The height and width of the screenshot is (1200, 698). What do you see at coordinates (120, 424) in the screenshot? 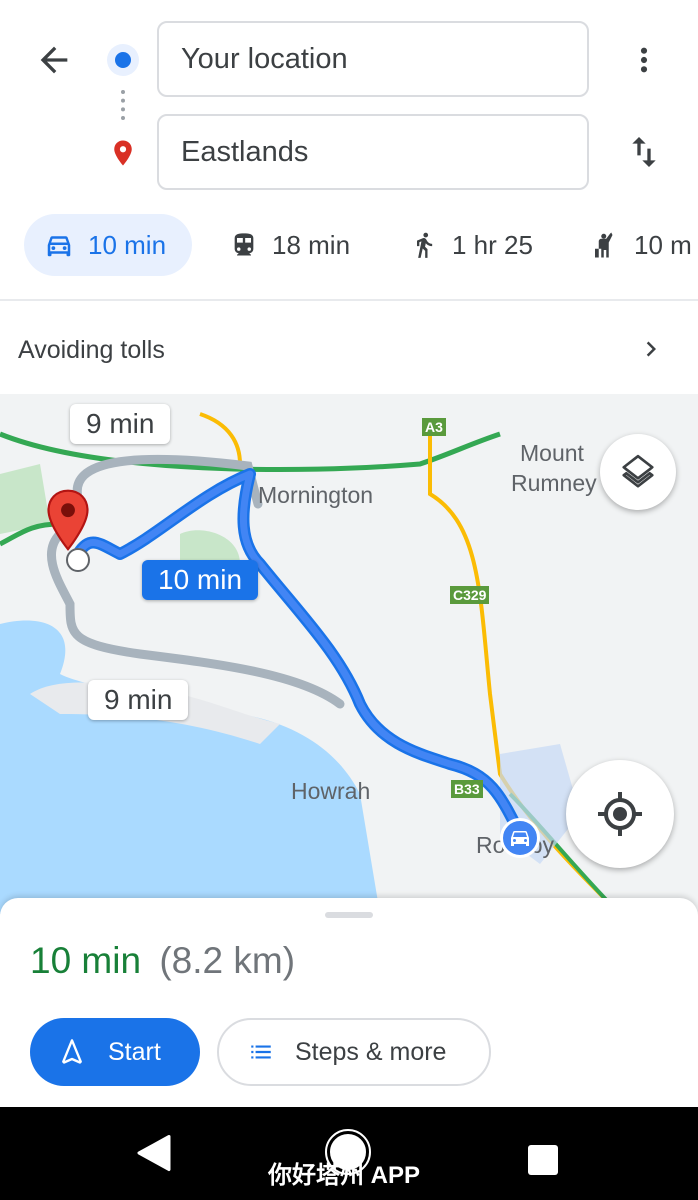
I see `route-label-alt-top: 9 min` at bounding box center [120, 424].